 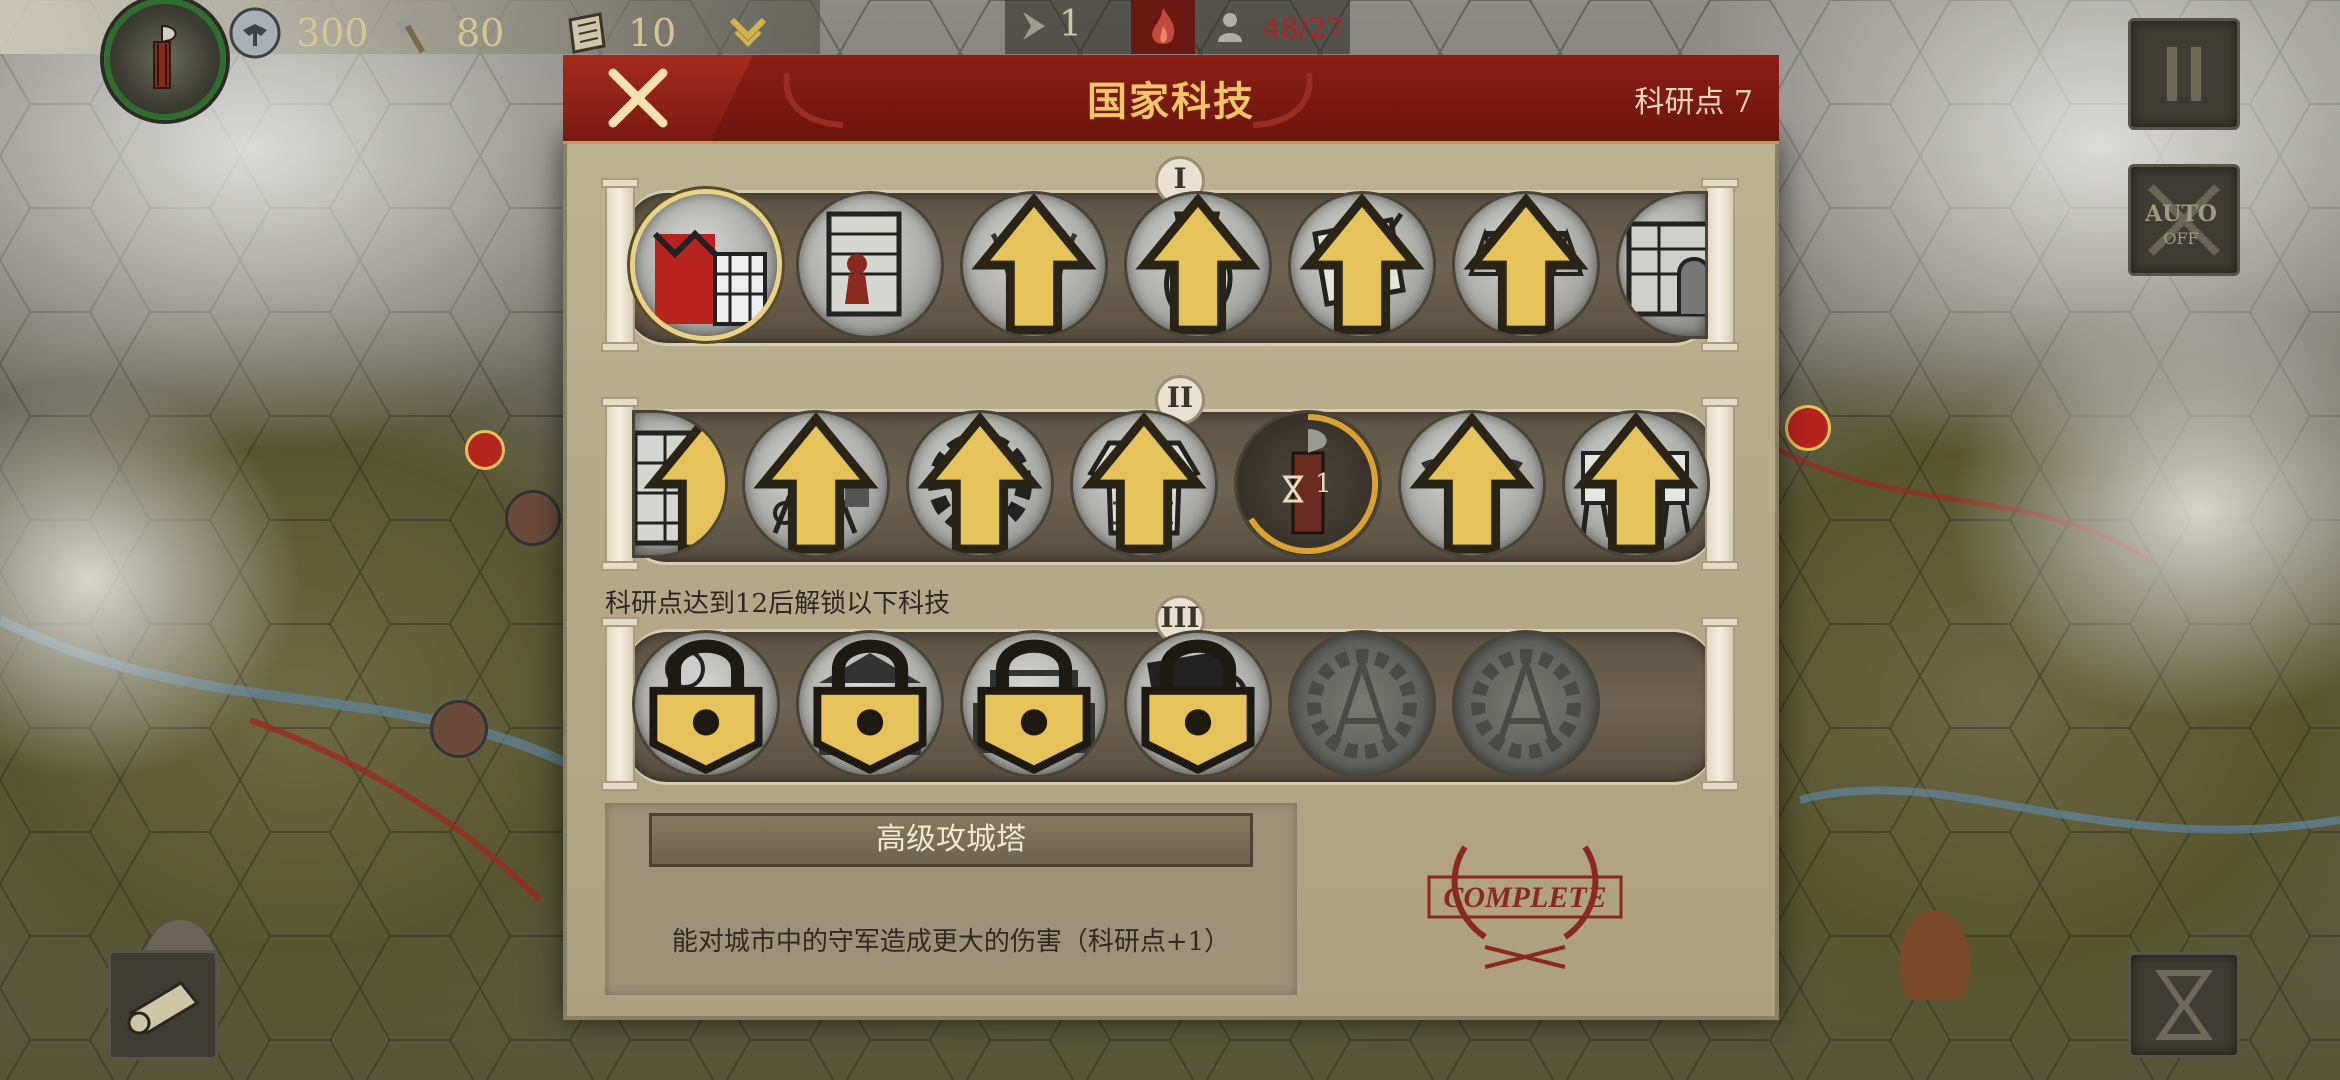 I want to click on tech-description: 能对城市中的守军造成更大的伤害（科研点+1）, so click(x=951, y=942).